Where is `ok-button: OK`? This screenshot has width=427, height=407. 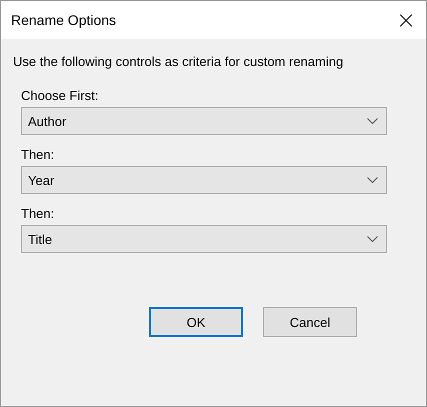
ok-button: OK is located at coordinates (196, 322).